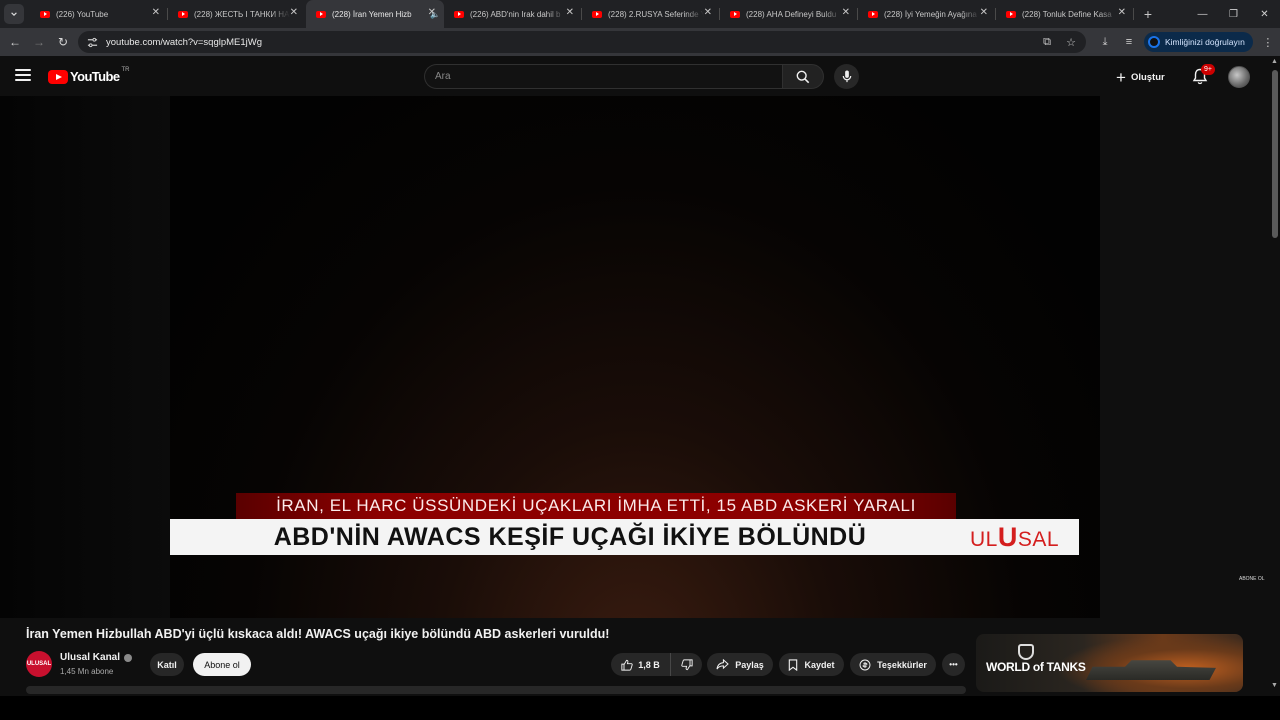 Image resolution: width=1280 pixels, height=720 pixels. I want to click on country-code: TR, so click(125, 69).